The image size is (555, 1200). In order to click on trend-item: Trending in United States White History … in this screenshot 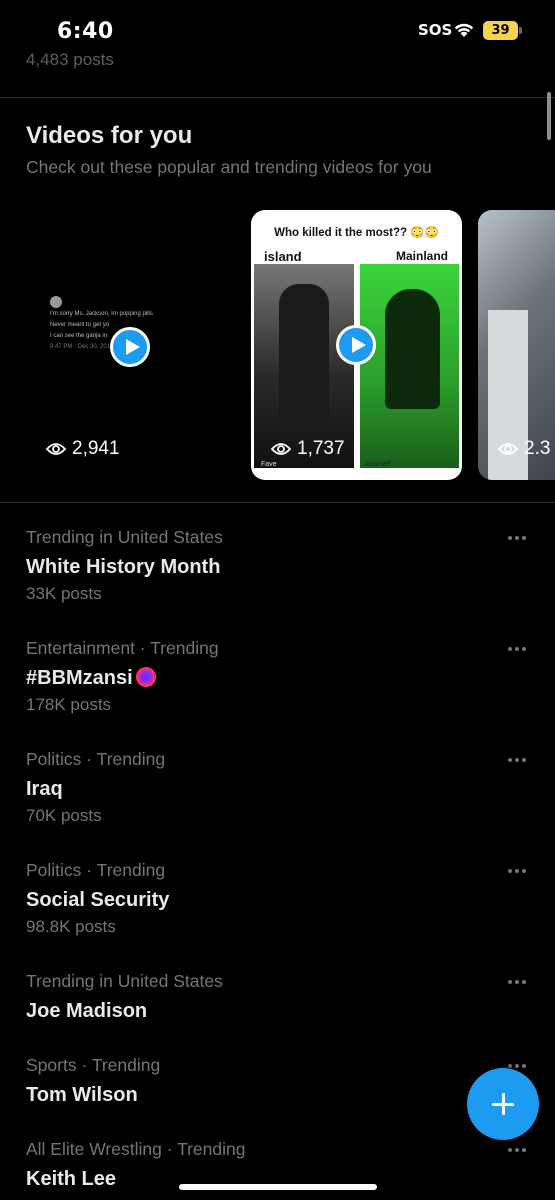, I will do `click(286, 565)`.